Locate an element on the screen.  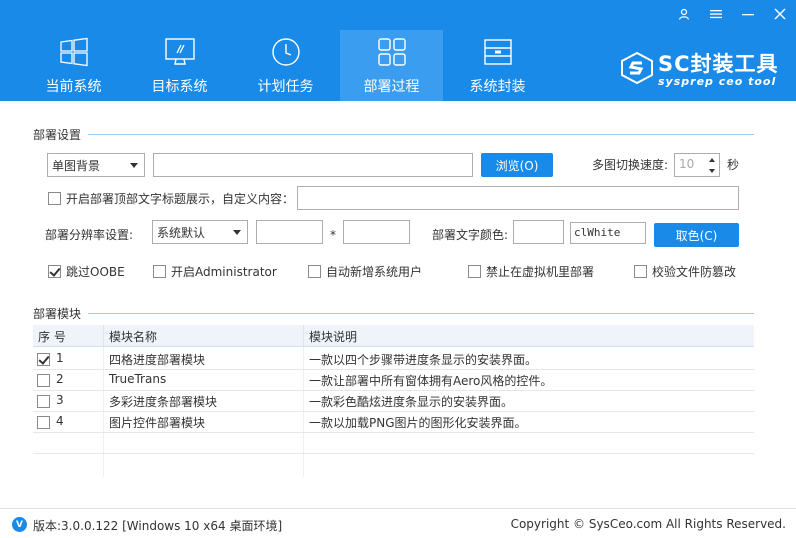
enable-administrator-checkbox is located at coordinates (159, 271).